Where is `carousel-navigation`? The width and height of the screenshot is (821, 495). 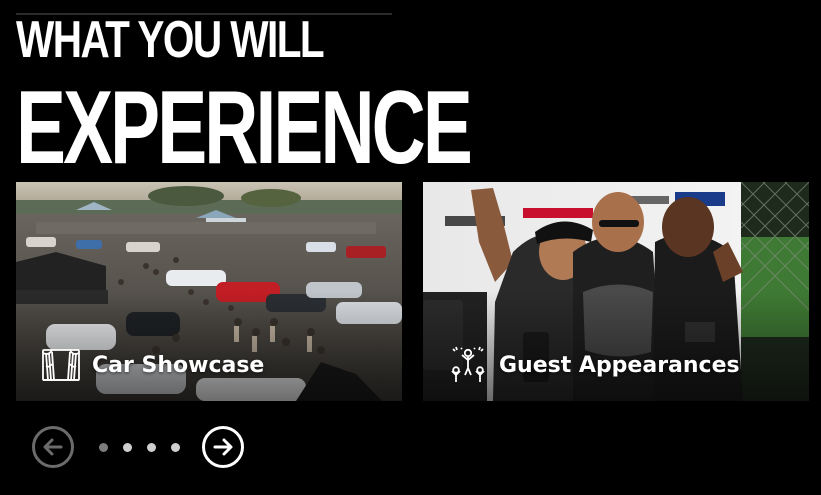
carousel-navigation is located at coordinates (138, 447).